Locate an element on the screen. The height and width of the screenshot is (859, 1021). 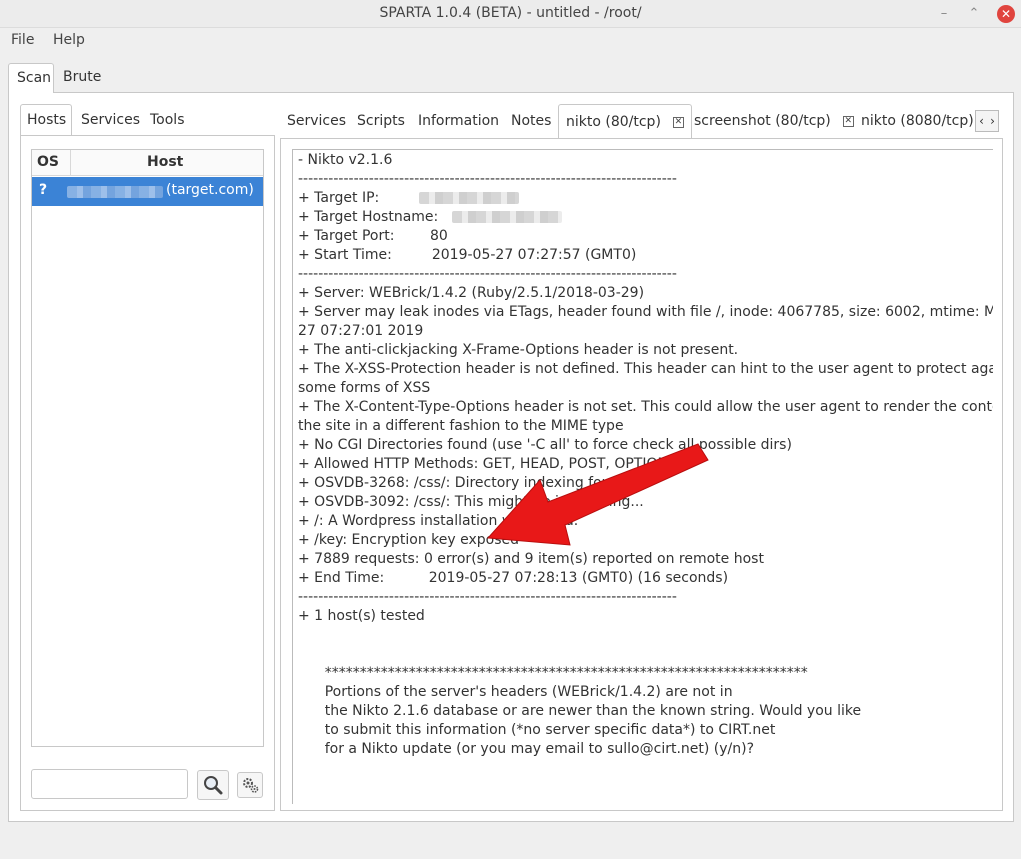
host-name: (target.com) is located at coordinates (210, 190).